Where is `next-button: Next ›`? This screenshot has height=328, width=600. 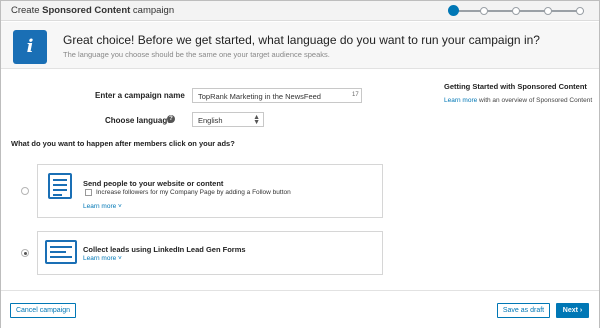
next-button: Next › is located at coordinates (572, 310).